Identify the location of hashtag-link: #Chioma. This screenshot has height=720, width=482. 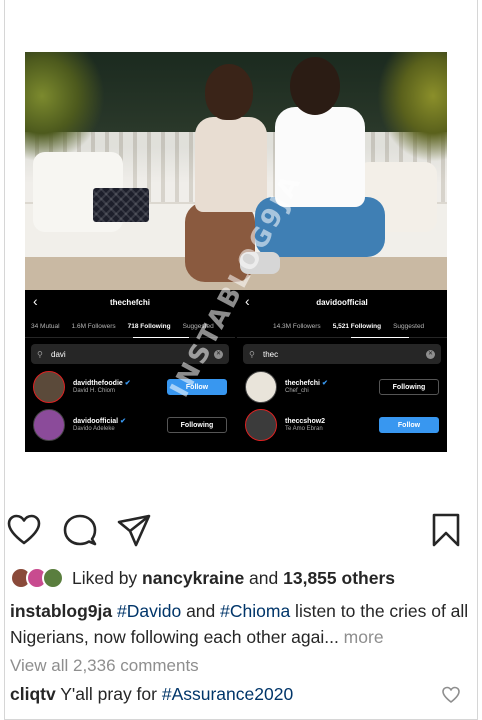
(255, 611).